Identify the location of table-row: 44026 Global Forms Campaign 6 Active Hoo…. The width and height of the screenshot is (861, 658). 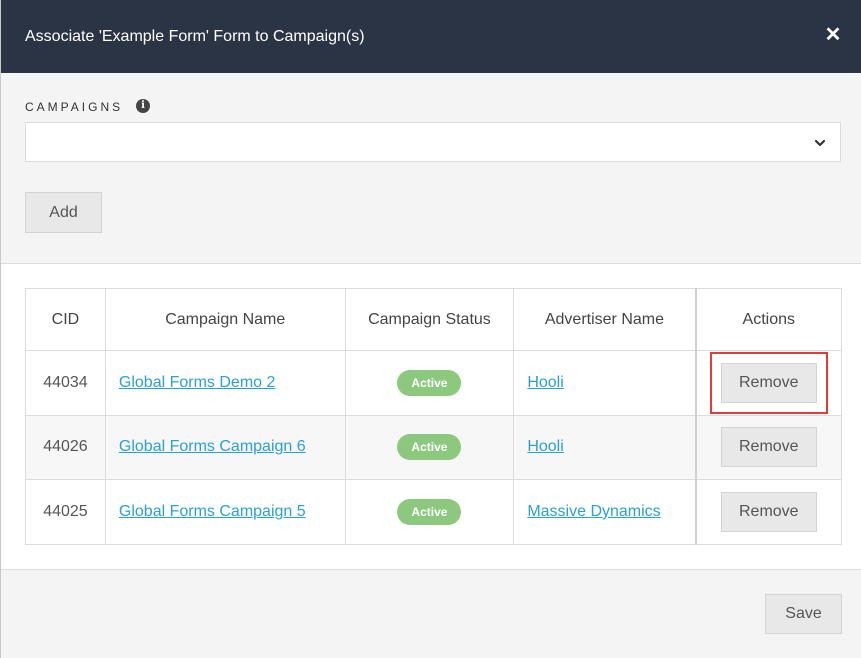
(433, 447).